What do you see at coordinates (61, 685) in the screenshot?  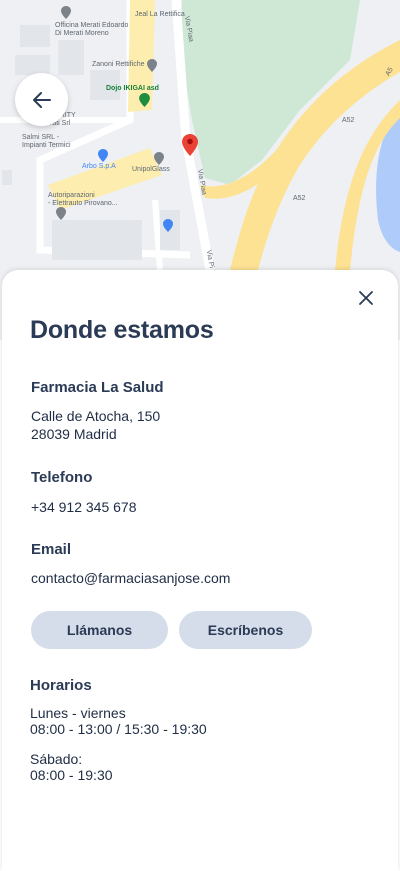 I see `hours-label: Horarios` at bounding box center [61, 685].